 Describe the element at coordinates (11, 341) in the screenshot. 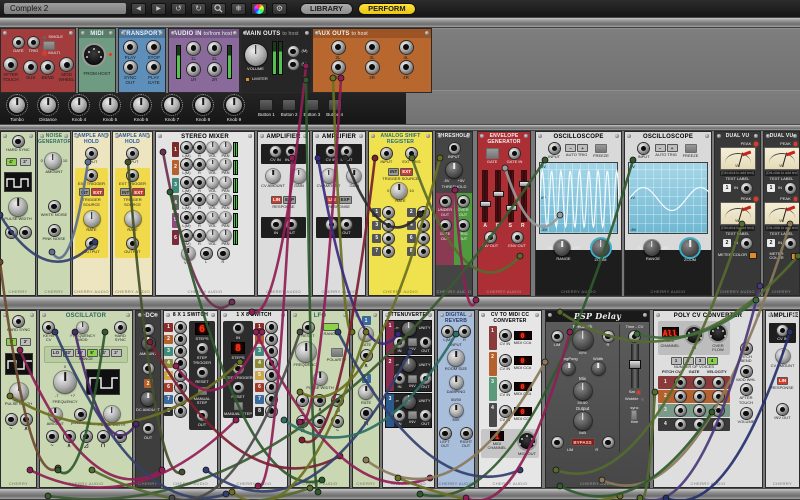

I see `range-4-button: 4'` at that location.